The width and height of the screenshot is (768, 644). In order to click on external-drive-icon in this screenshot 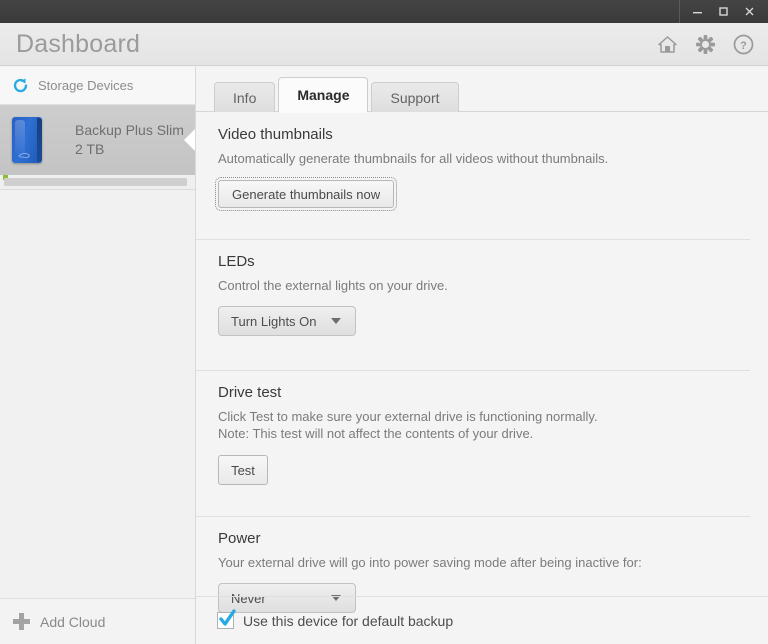, I will do `click(27, 140)`.